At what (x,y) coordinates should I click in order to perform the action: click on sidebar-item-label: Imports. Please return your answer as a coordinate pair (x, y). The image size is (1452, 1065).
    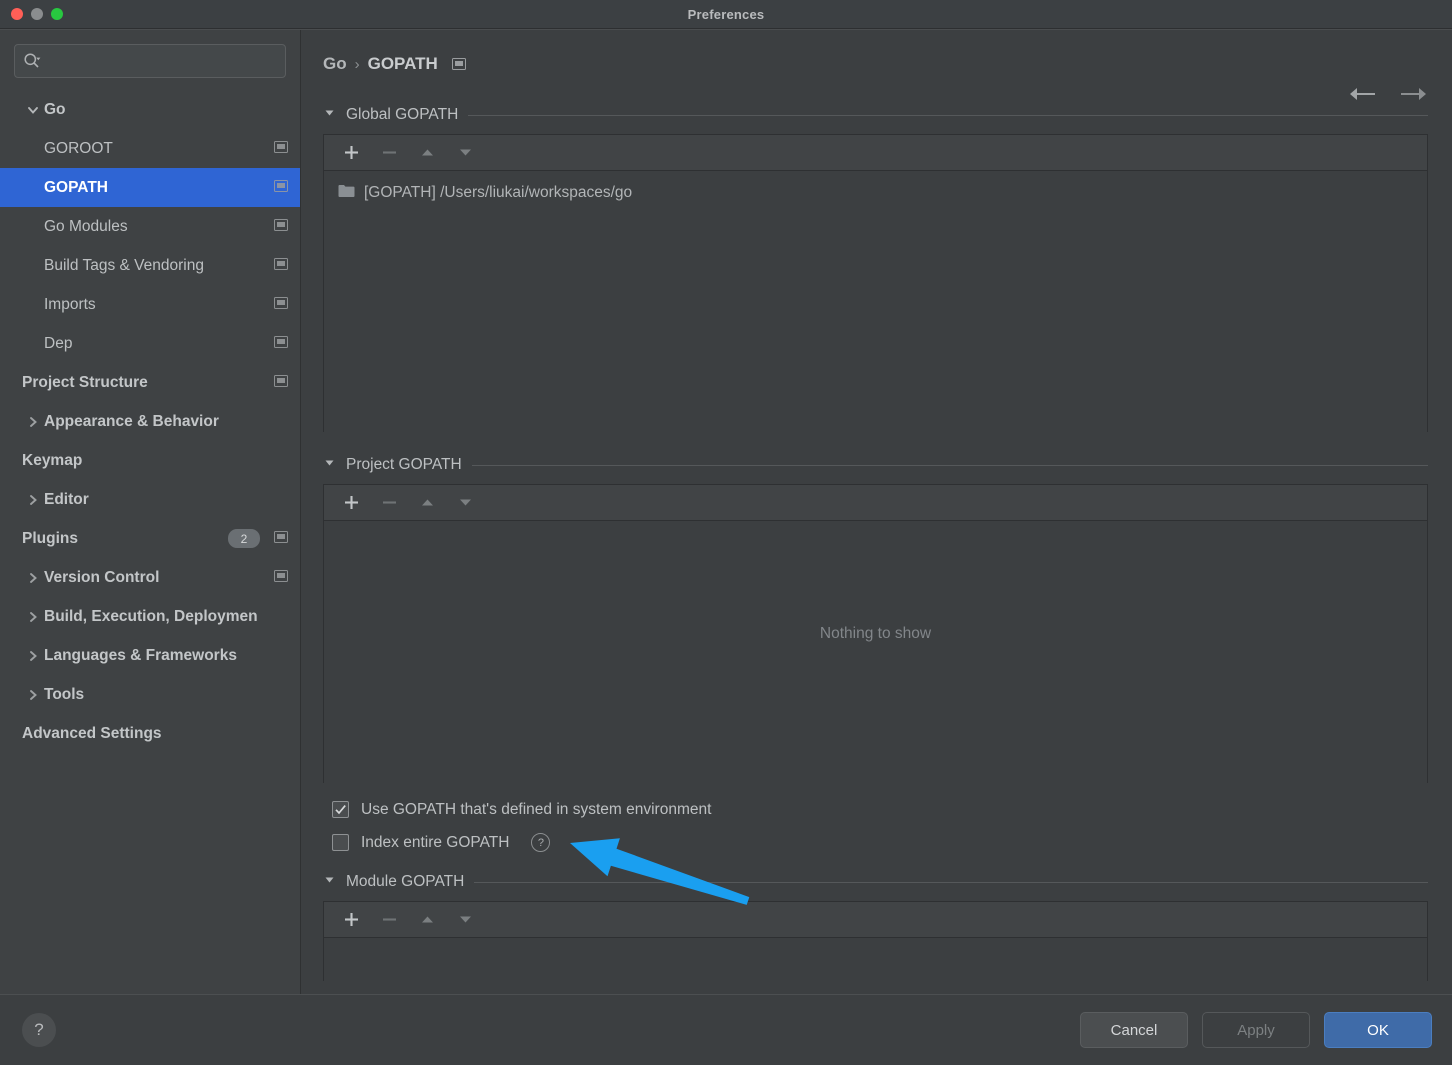
    Looking at the image, I should click on (70, 304).